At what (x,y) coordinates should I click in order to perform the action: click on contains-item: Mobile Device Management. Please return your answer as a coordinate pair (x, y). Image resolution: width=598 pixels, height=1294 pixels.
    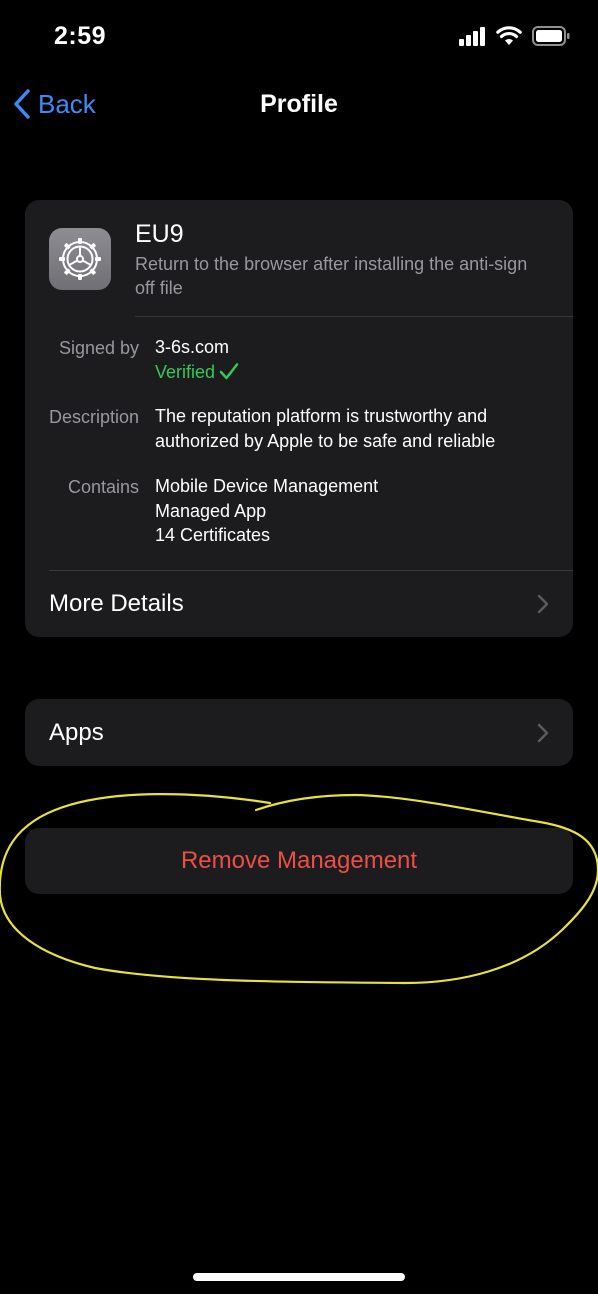
    Looking at the image, I should click on (267, 486).